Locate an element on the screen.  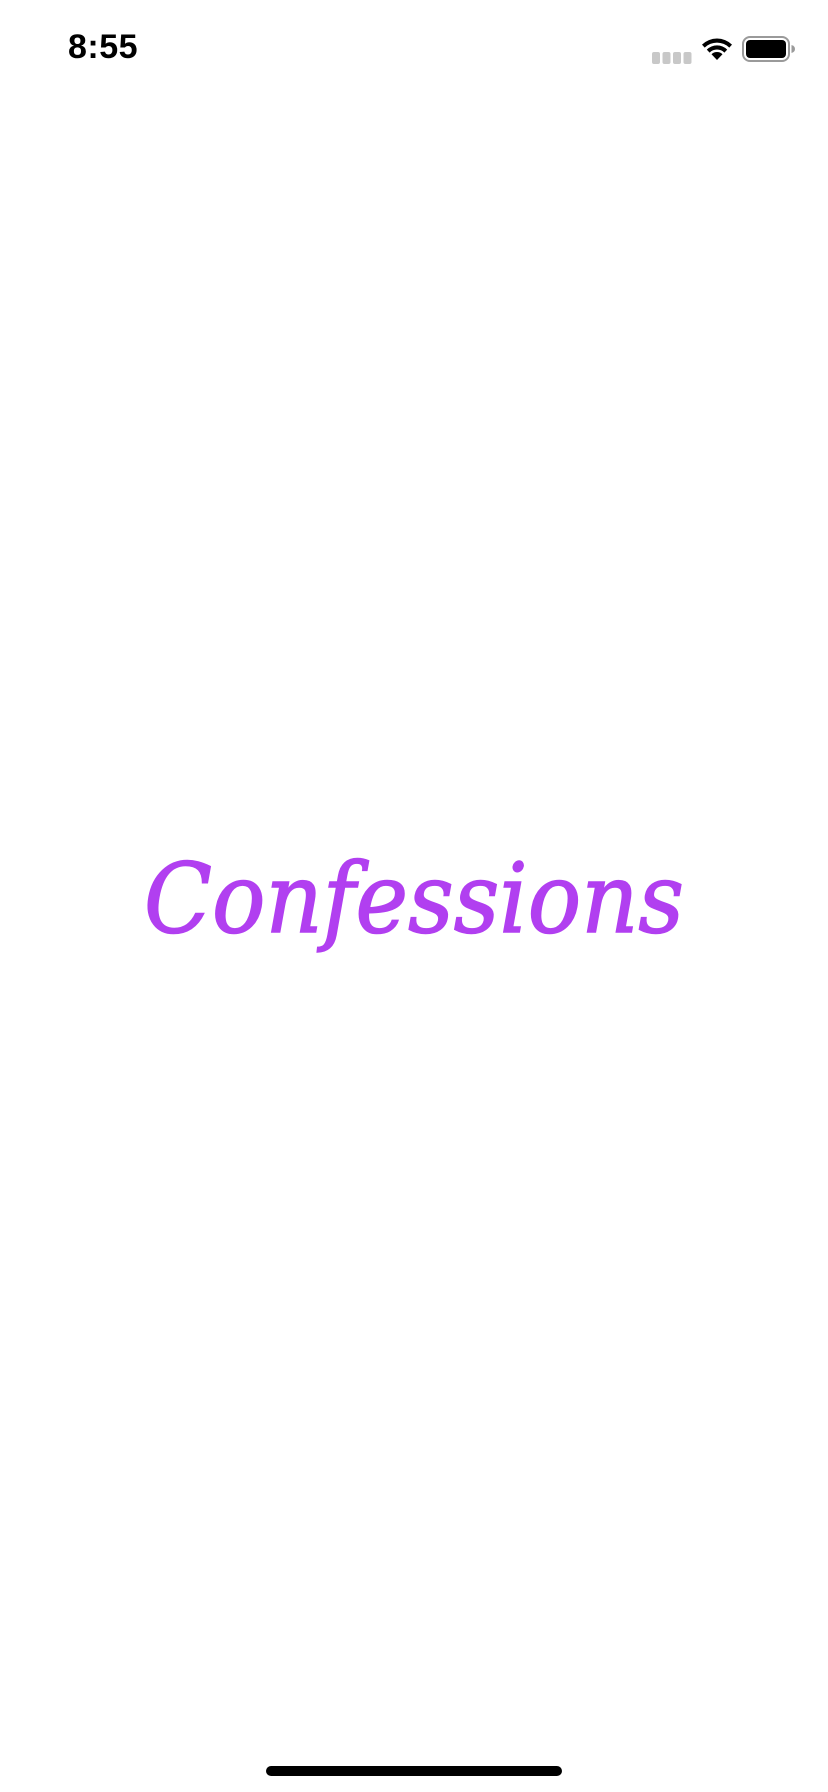
app-title: Confessions is located at coordinates (414, 902).